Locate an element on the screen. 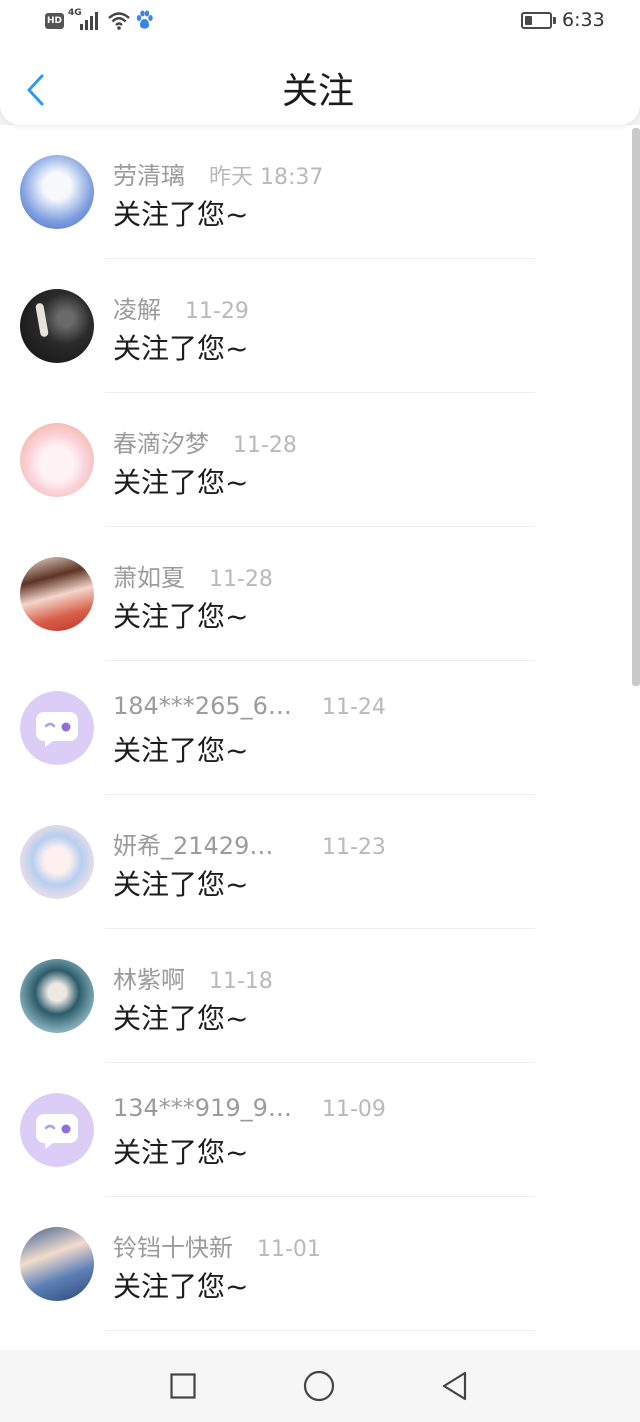  list-item: 林紫啊 11-18 关注了您~ is located at coordinates (320, 996).